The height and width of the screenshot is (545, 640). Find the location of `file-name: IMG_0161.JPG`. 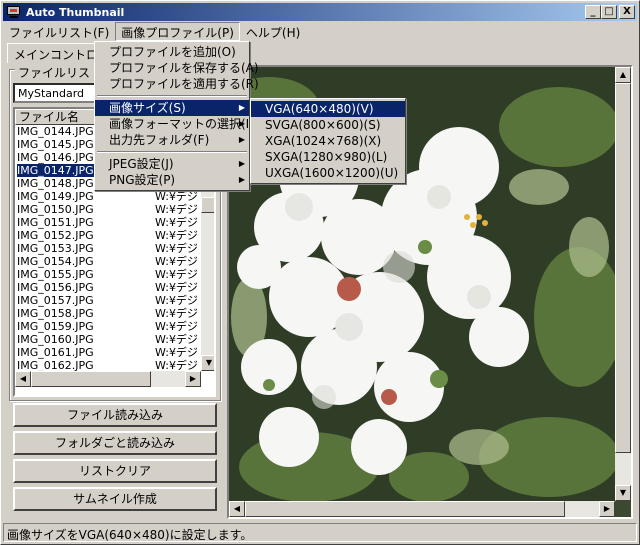

file-name: IMG_0161.JPG is located at coordinates (55, 352).